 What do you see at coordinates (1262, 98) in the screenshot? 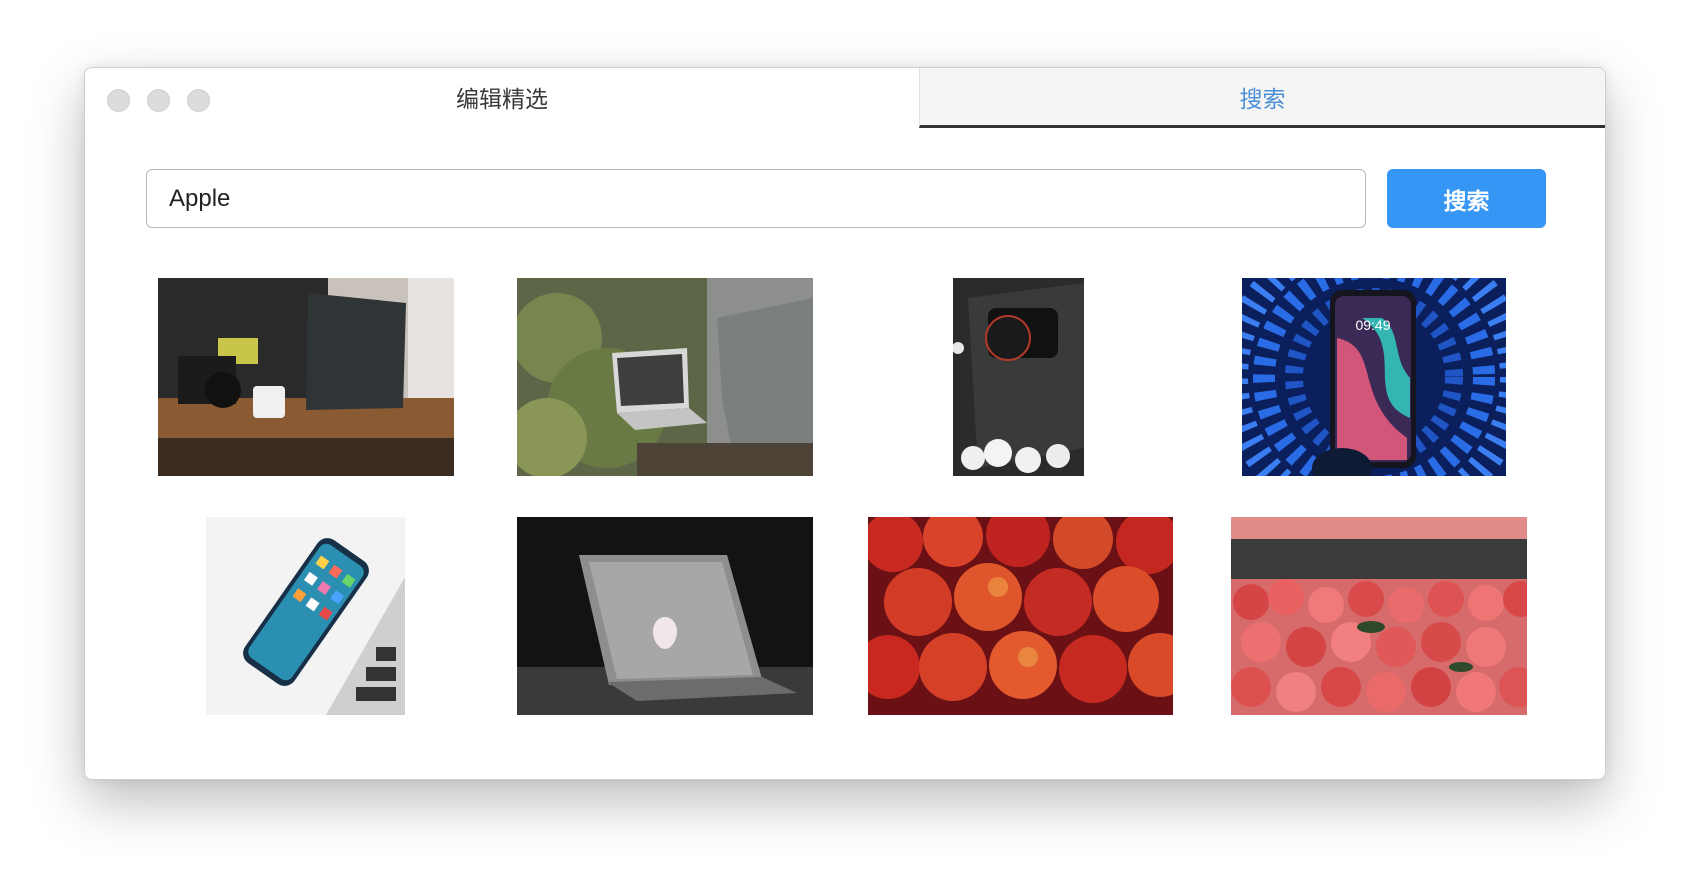
I see `tab-search: 搜索` at bounding box center [1262, 98].